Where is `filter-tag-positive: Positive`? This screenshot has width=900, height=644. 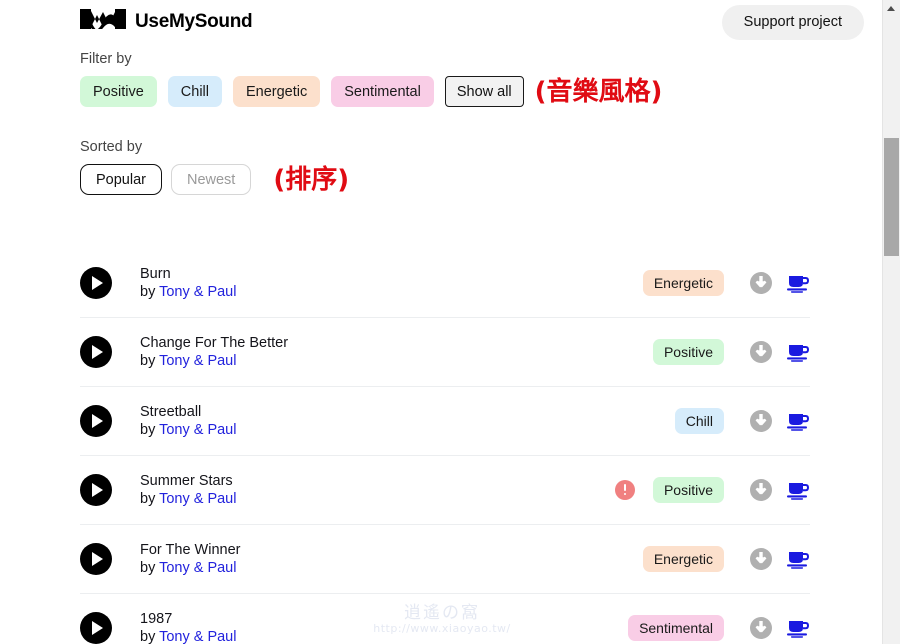
filter-tag-positive: Positive is located at coordinates (118, 91).